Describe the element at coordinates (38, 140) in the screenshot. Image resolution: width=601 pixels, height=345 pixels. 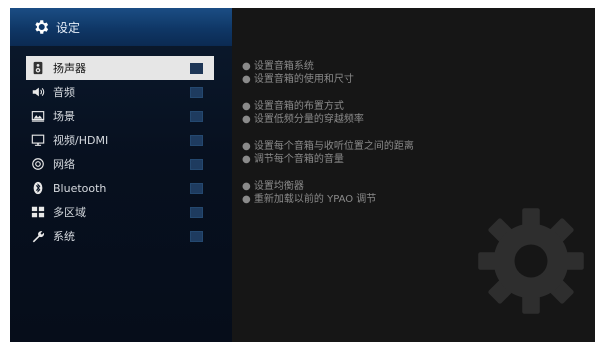
I see `video-hdmi-icon` at that location.